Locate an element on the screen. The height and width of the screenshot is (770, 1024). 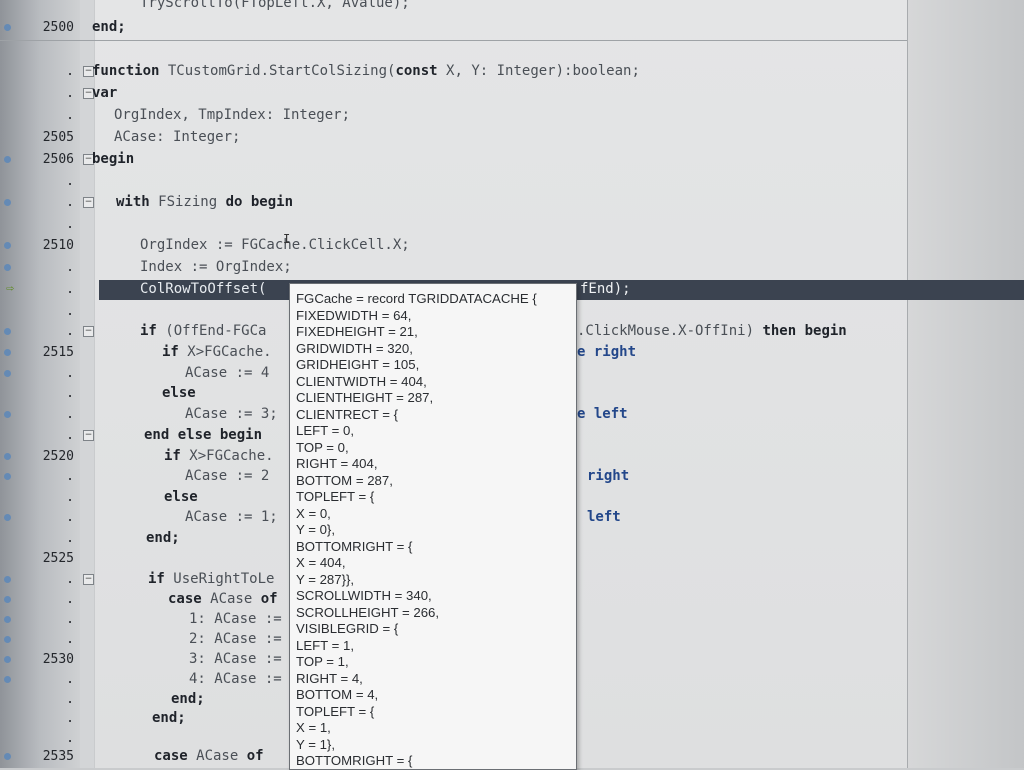
line-number: 2530 is located at coordinates (58, 659).